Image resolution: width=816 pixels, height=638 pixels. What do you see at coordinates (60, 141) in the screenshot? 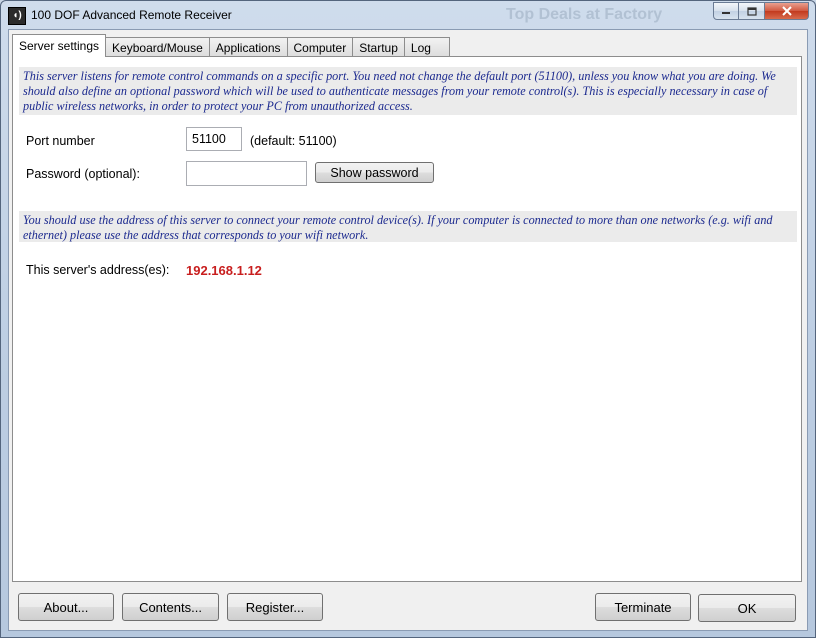
I see `port-label: Port number` at bounding box center [60, 141].